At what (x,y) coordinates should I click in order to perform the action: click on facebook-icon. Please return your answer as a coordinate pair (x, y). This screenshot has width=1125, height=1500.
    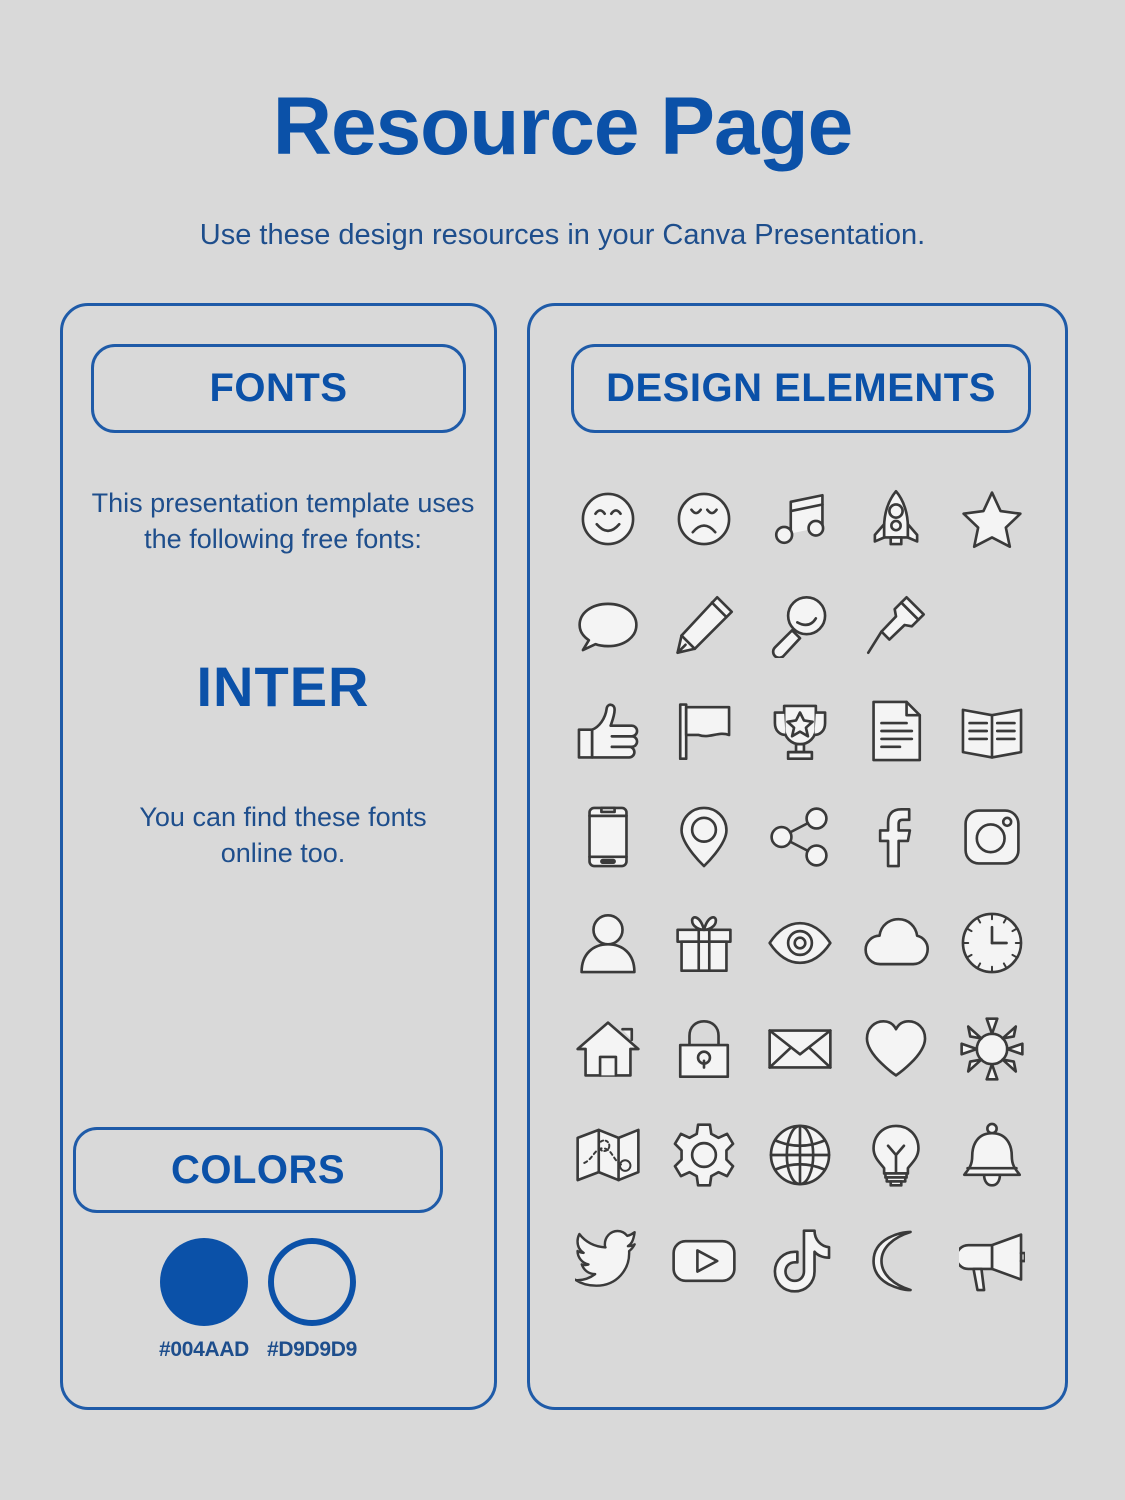
    Looking at the image, I should click on (896, 837).